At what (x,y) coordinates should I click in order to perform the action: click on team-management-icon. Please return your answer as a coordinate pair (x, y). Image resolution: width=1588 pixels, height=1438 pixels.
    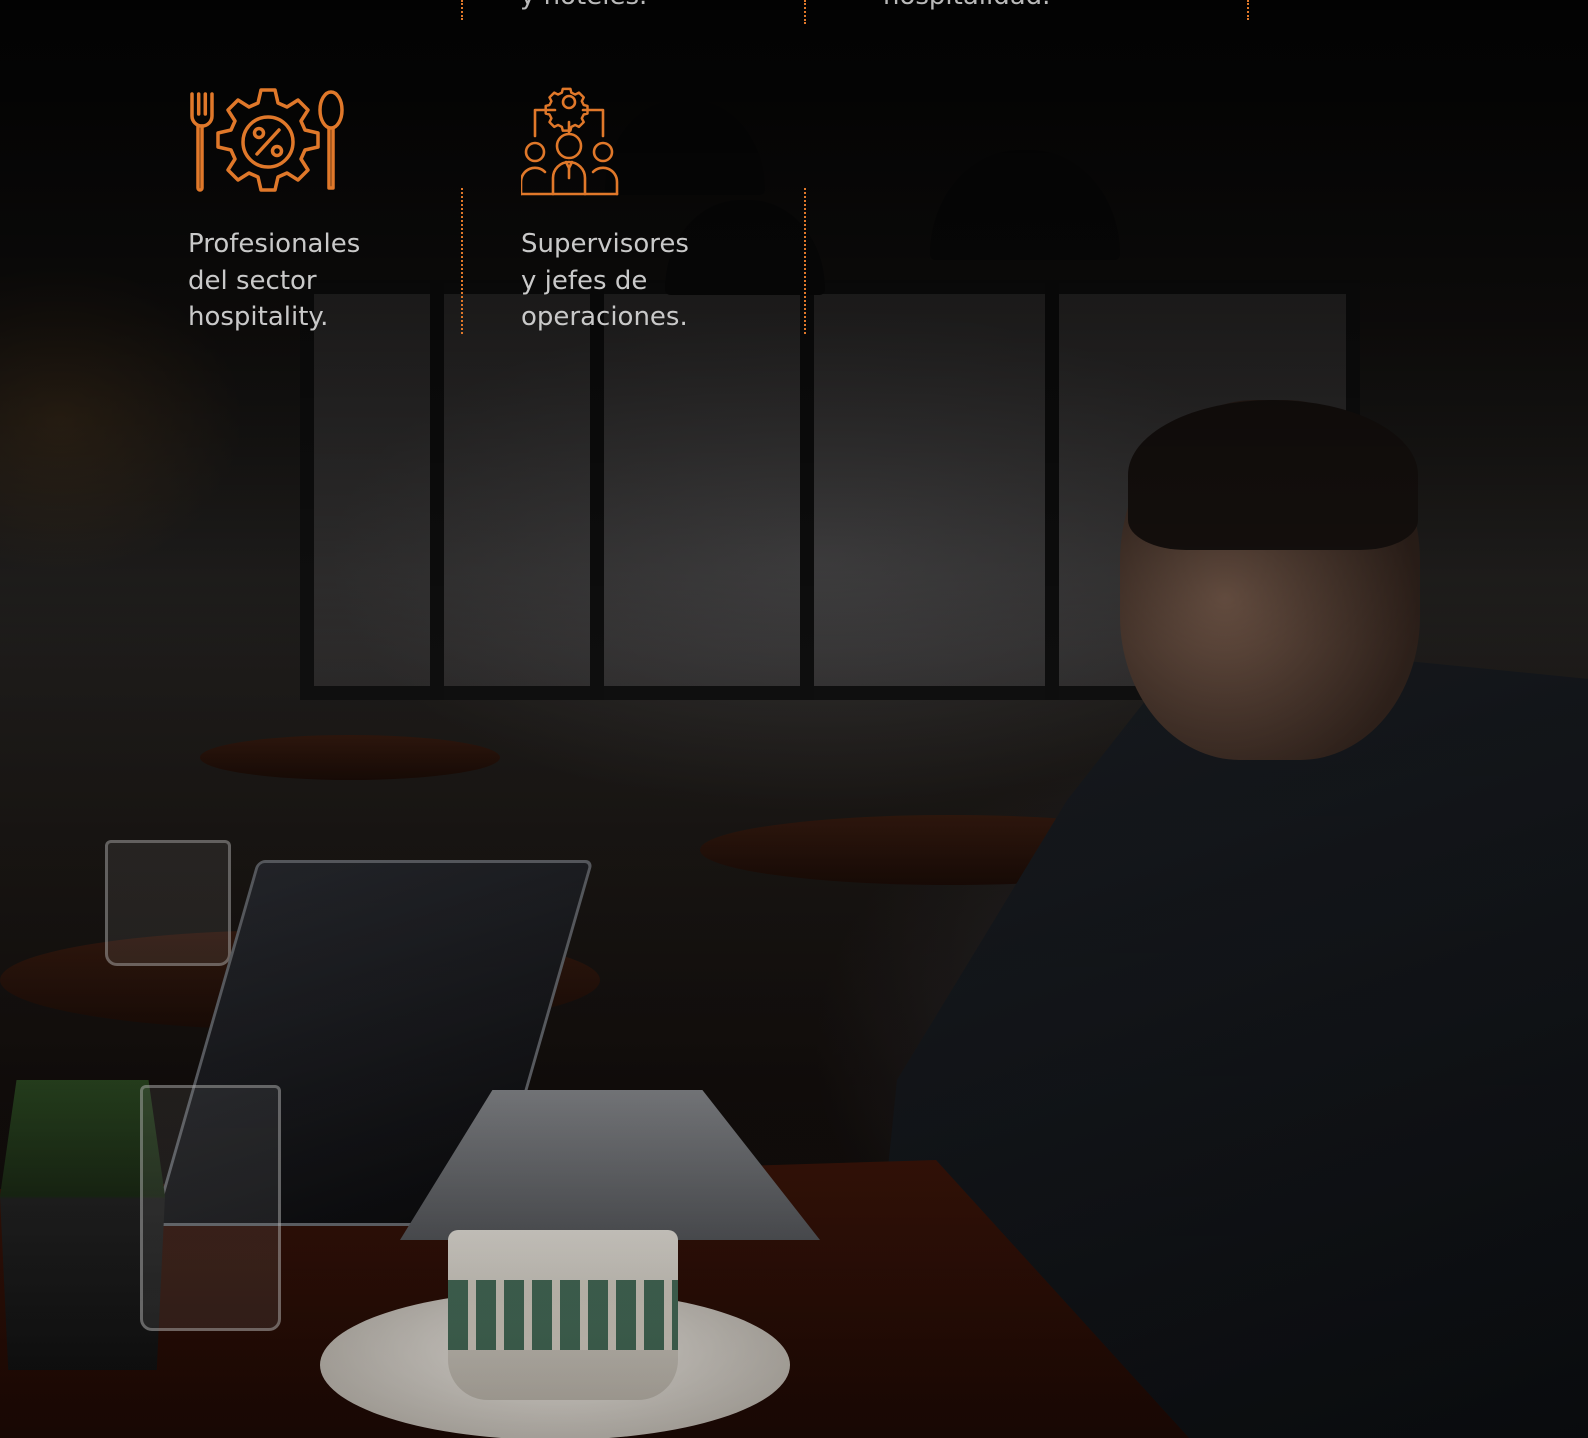
    Looking at the image, I should click on (570, 141).